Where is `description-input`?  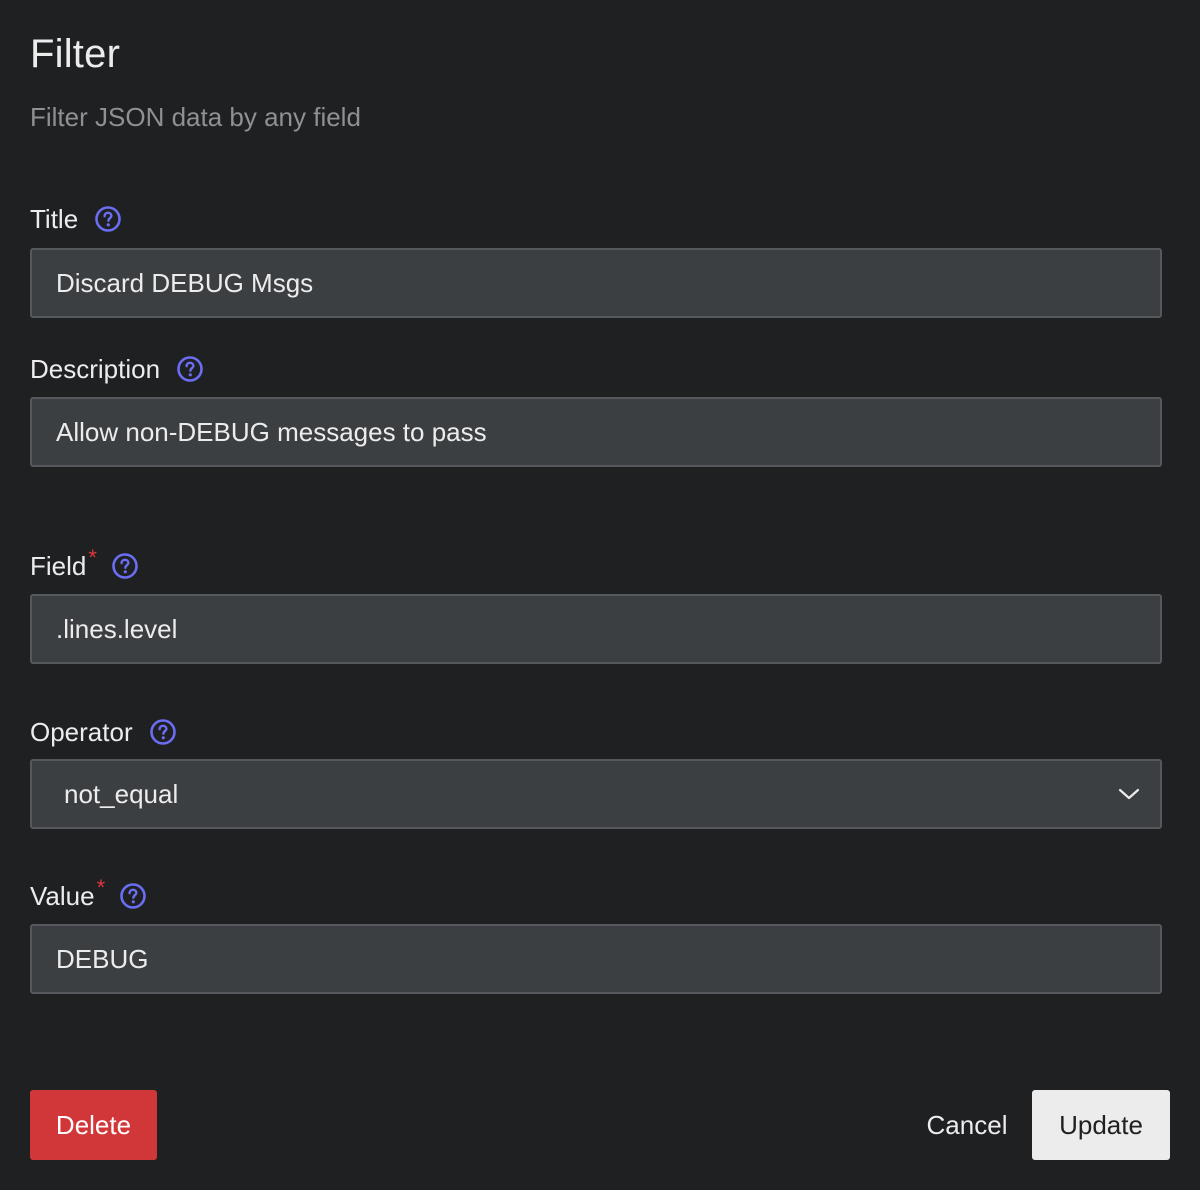
description-input is located at coordinates (596, 432).